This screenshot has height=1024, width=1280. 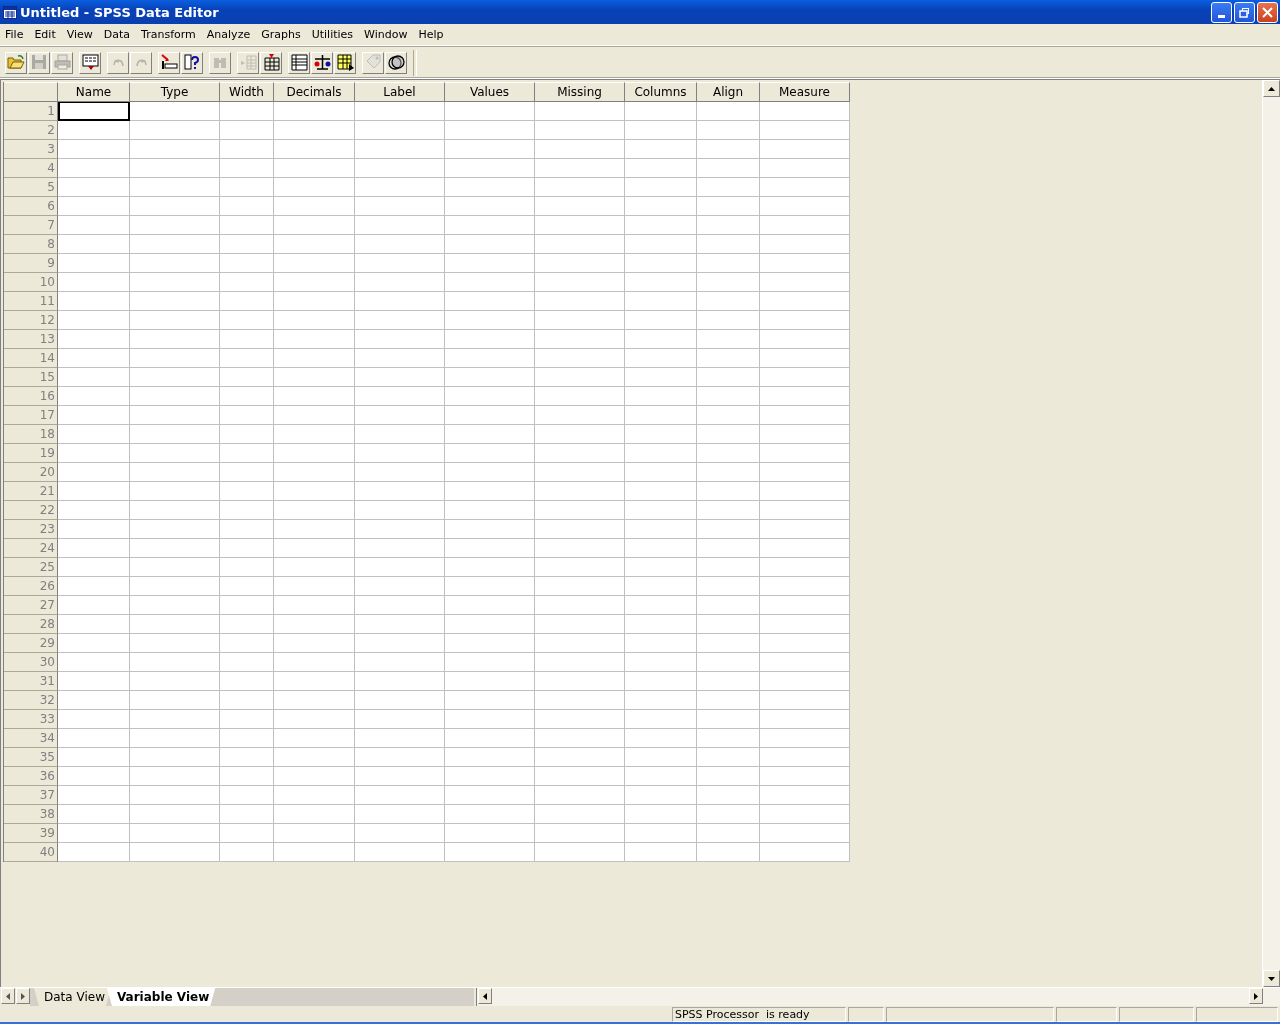 I want to click on row-header: 32, so click(x=31, y=700).